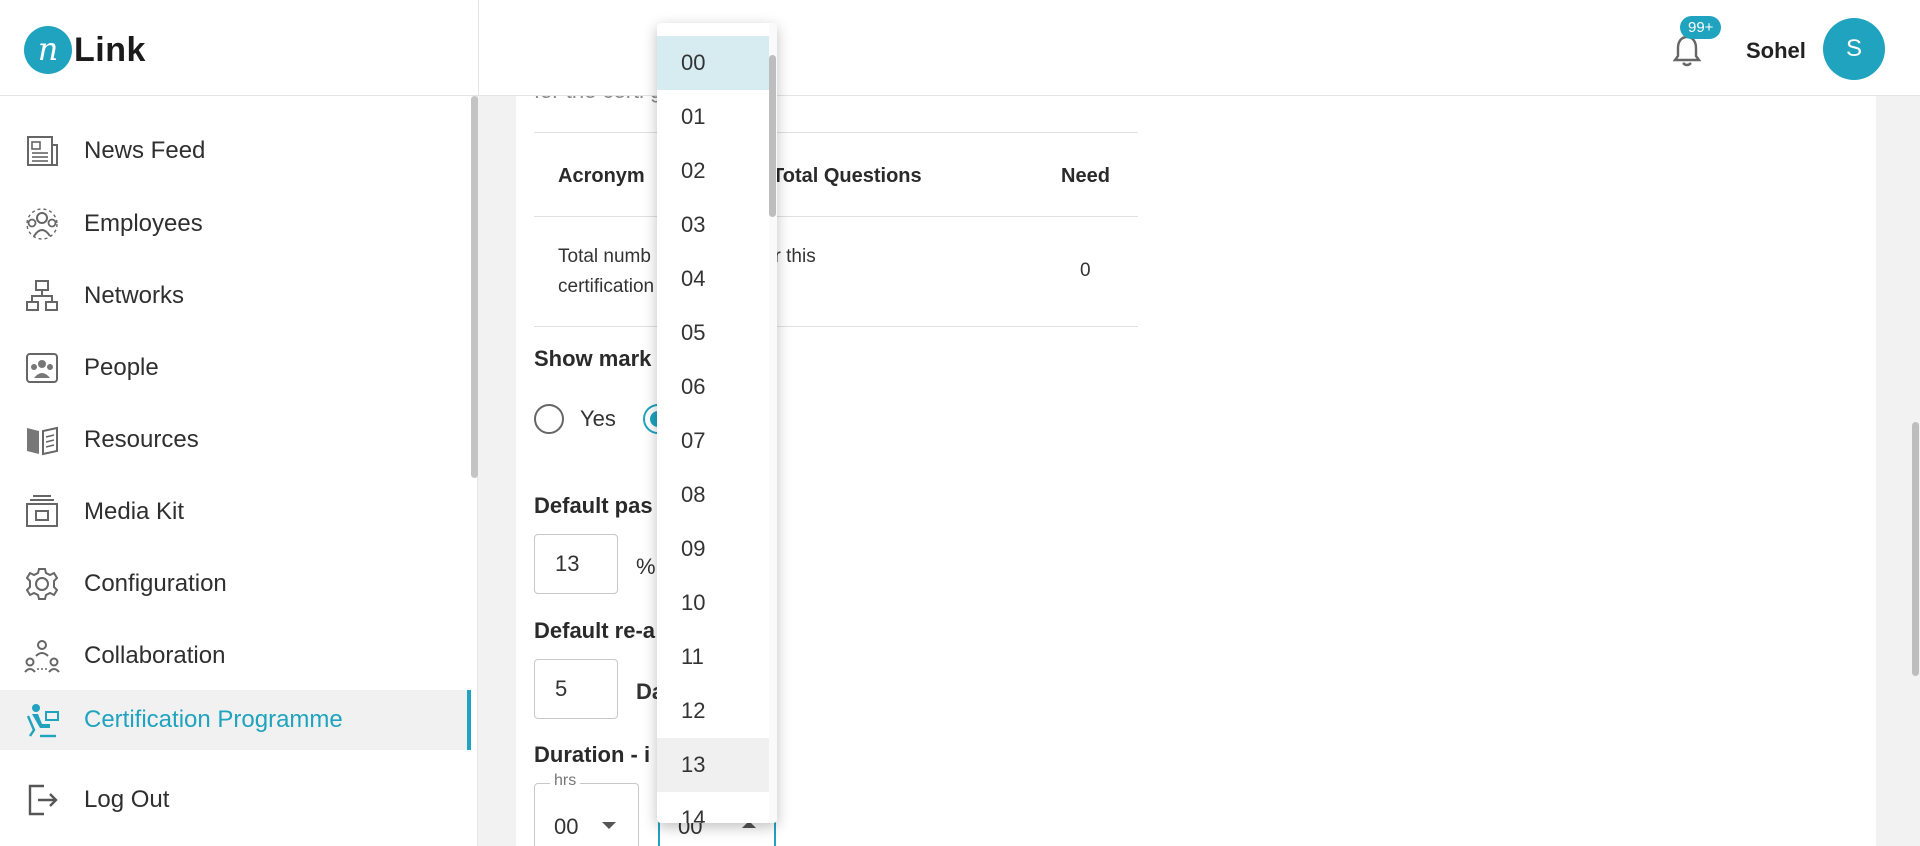 Image resolution: width=1920 pixels, height=846 pixels. I want to click on dropdown-scroll-thumb, so click(772, 136).